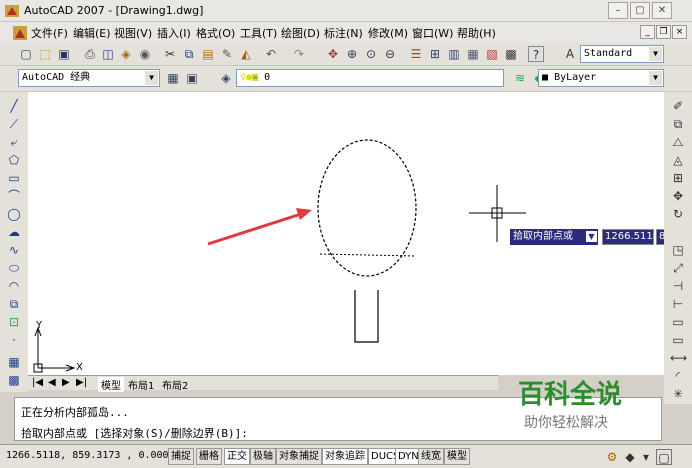 This screenshot has width=692, height=468. I want to click on polygon-icon: ⬠, so click(14, 160).